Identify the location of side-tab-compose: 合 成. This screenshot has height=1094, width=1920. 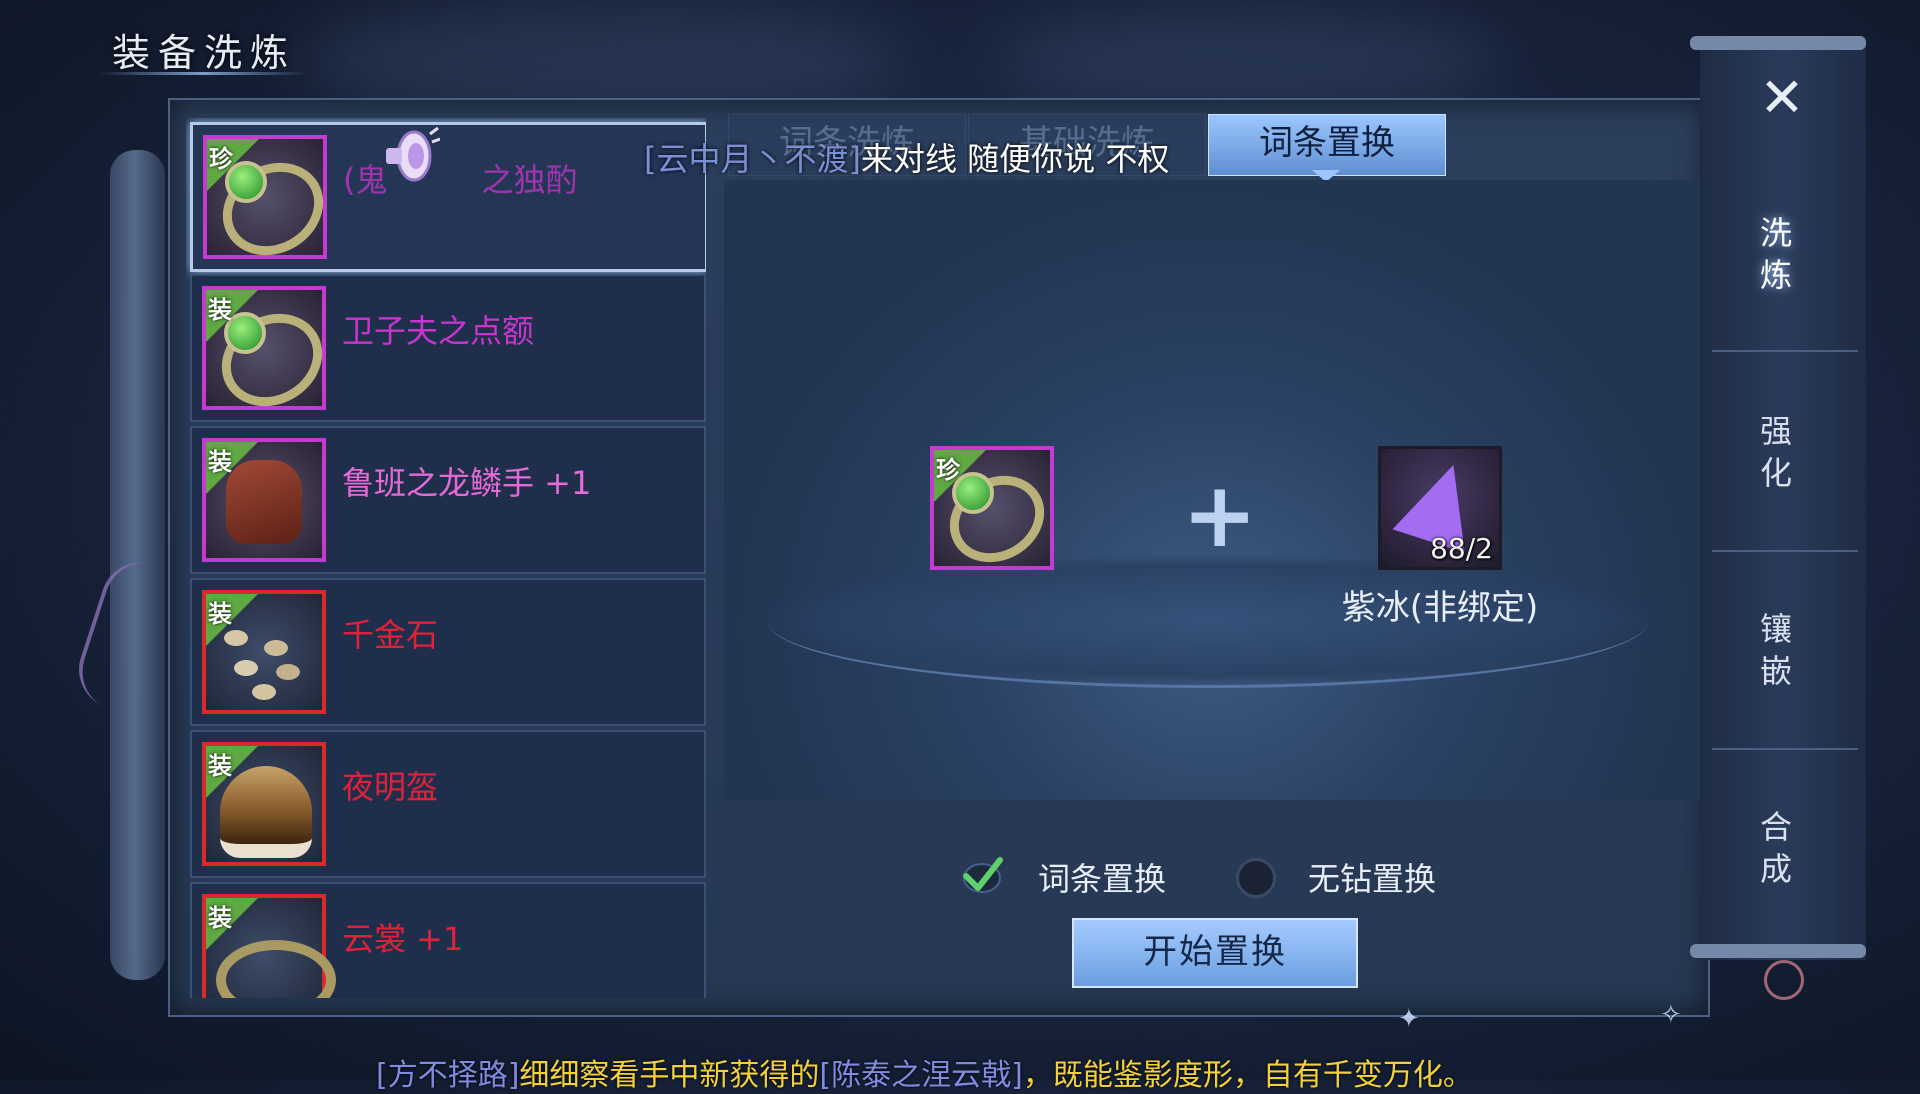
(1776, 848).